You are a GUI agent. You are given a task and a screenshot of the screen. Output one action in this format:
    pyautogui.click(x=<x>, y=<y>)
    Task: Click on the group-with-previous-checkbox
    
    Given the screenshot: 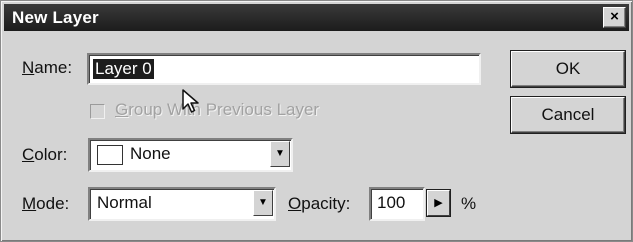 What is the action you would take?
    pyautogui.click(x=97, y=111)
    